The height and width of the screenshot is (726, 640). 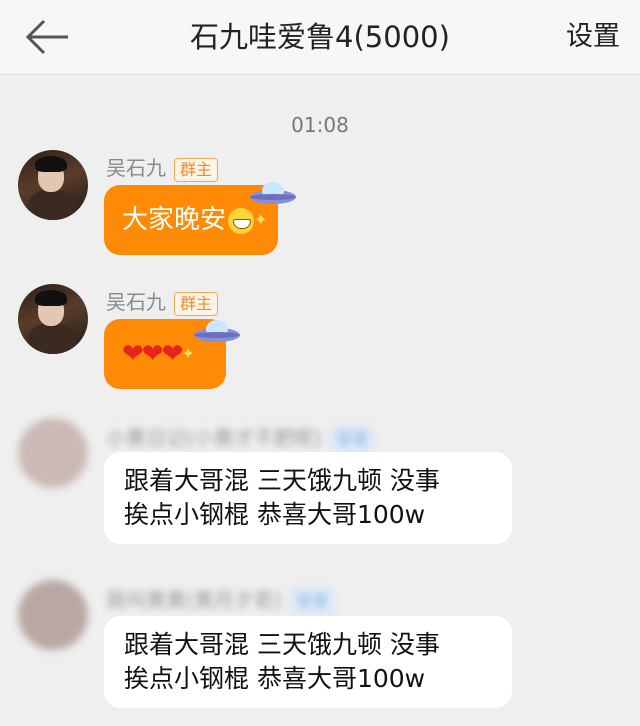 I want to click on sender-name: 小黄日记(小黄才不肥呢) 管理, so click(x=240, y=437).